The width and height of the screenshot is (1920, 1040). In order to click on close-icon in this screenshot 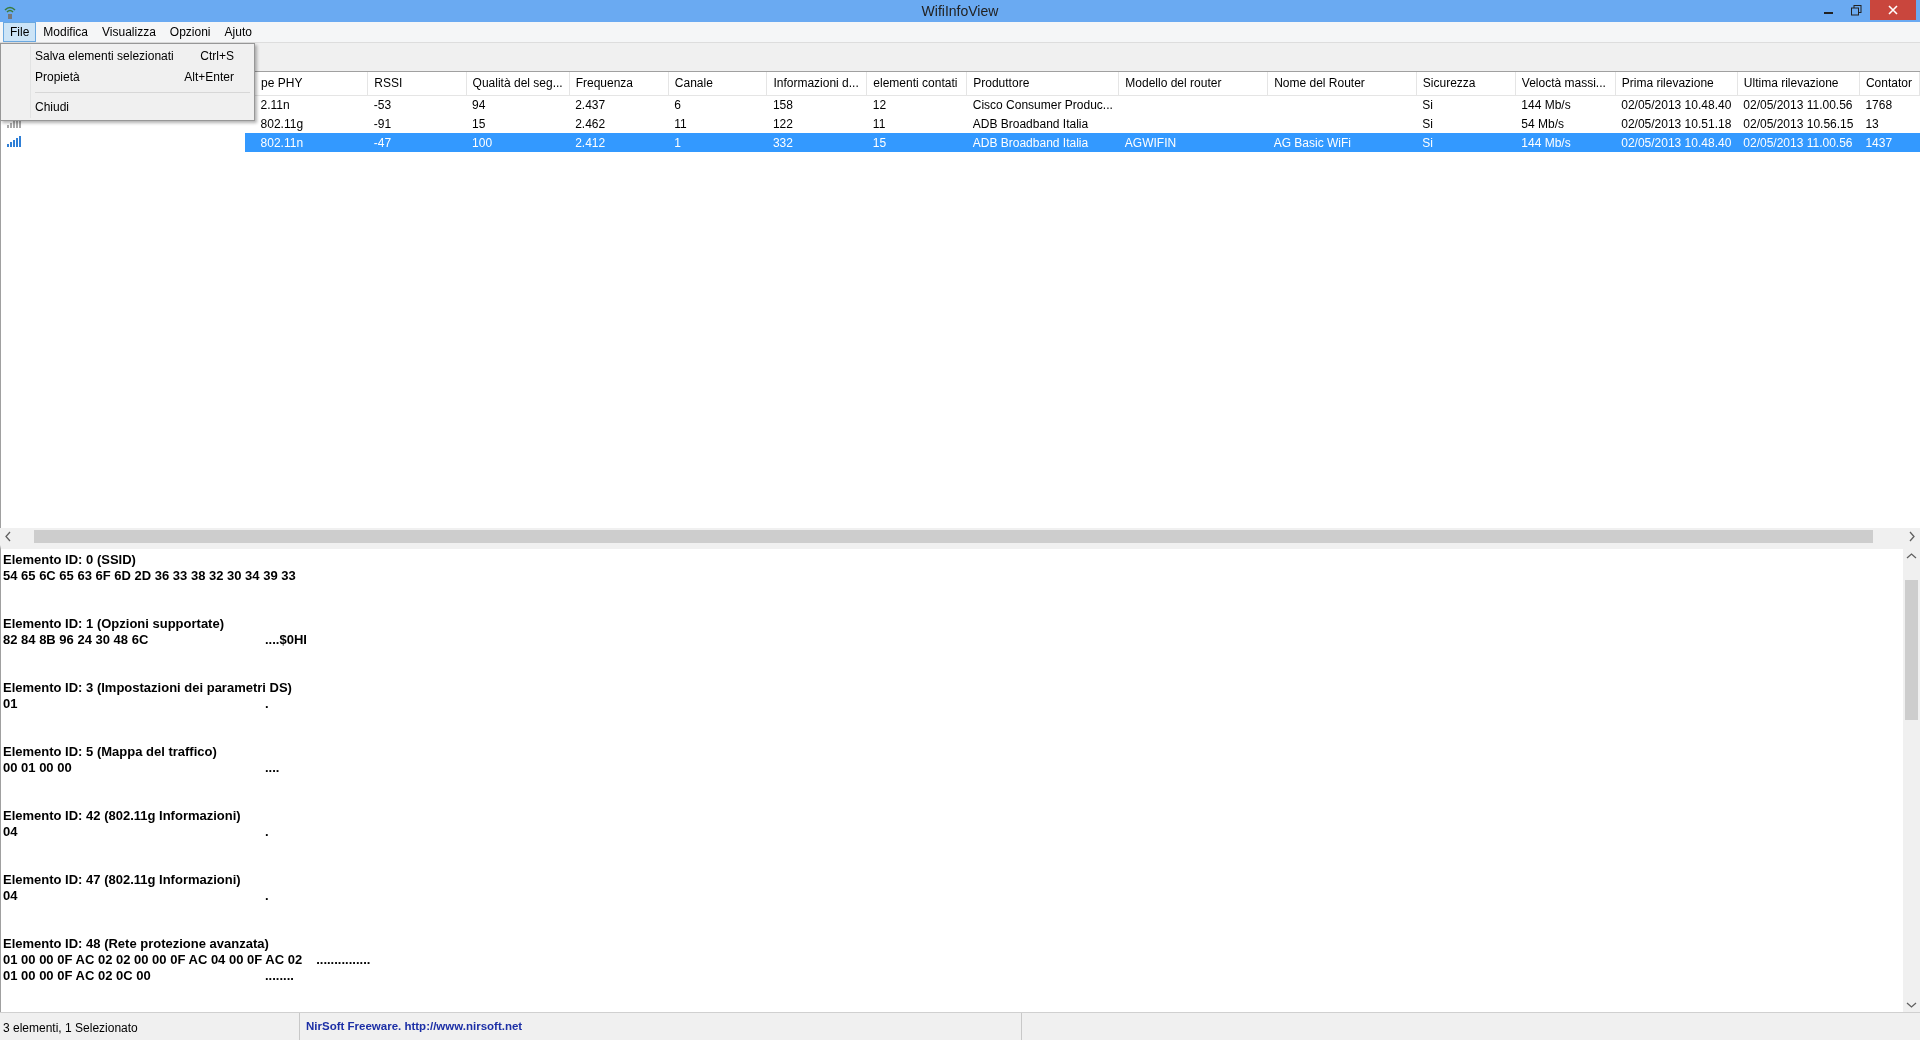, I will do `click(1893, 10)`.